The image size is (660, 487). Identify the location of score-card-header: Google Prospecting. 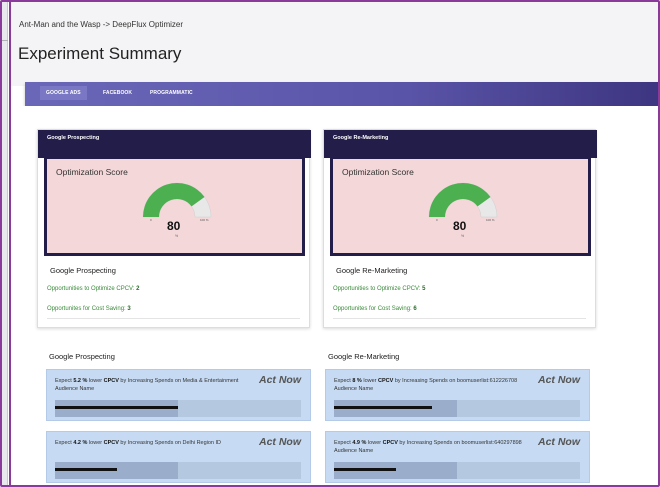
(174, 144).